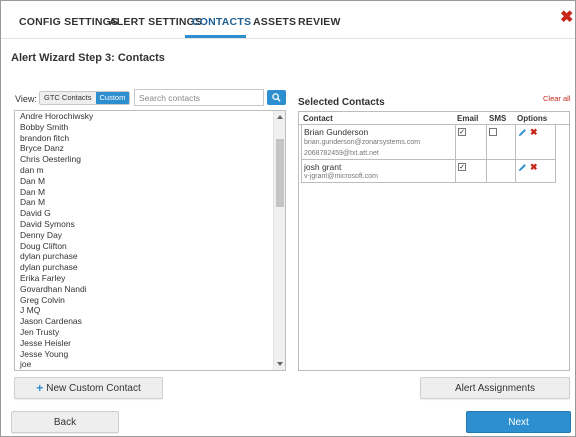 This screenshot has height=437, width=576. What do you see at coordinates (152, 364) in the screenshot?
I see `list-item: joe` at bounding box center [152, 364].